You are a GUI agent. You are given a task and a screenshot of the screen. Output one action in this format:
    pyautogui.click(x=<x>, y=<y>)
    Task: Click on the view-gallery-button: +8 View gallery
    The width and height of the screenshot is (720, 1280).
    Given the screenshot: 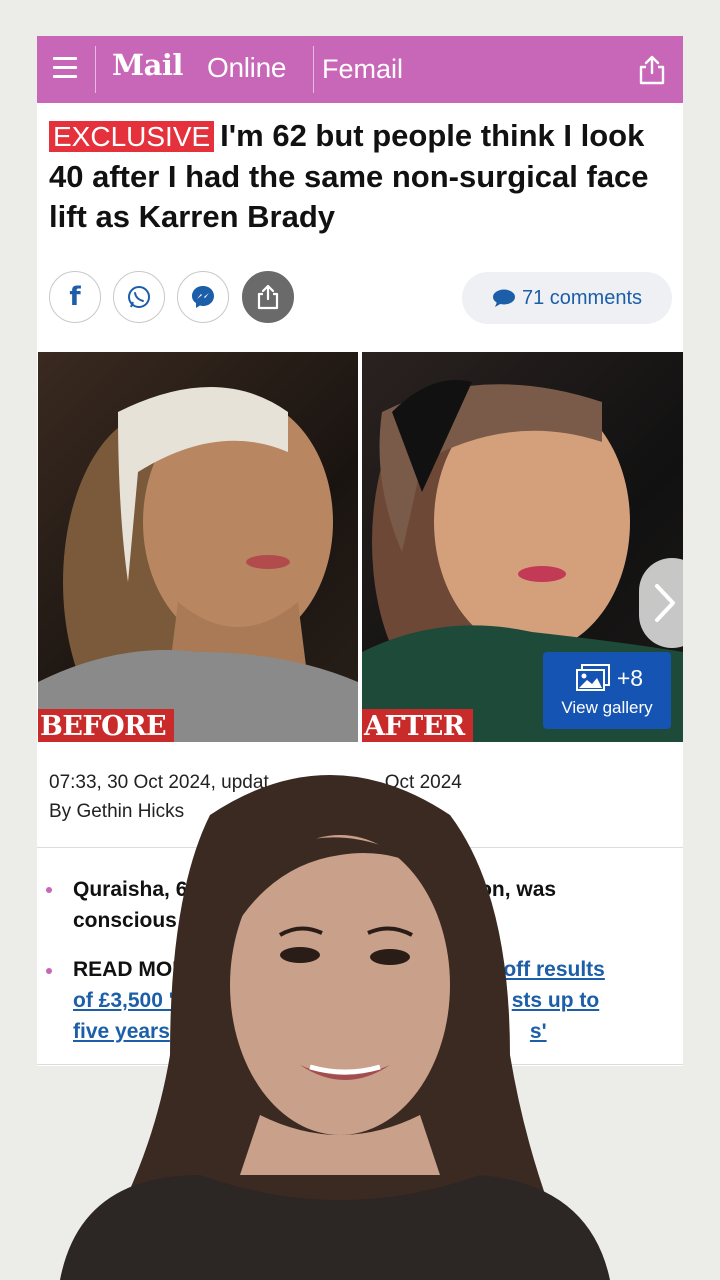 What is the action you would take?
    pyautogui.click(x=607, y=690)
    